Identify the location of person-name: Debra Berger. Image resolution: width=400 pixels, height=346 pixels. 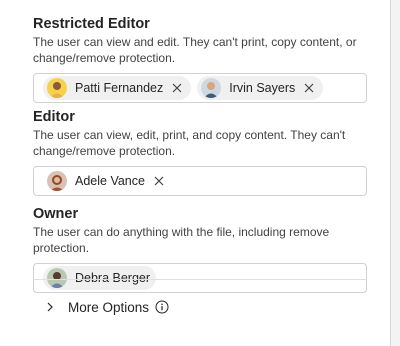
(113, 278).